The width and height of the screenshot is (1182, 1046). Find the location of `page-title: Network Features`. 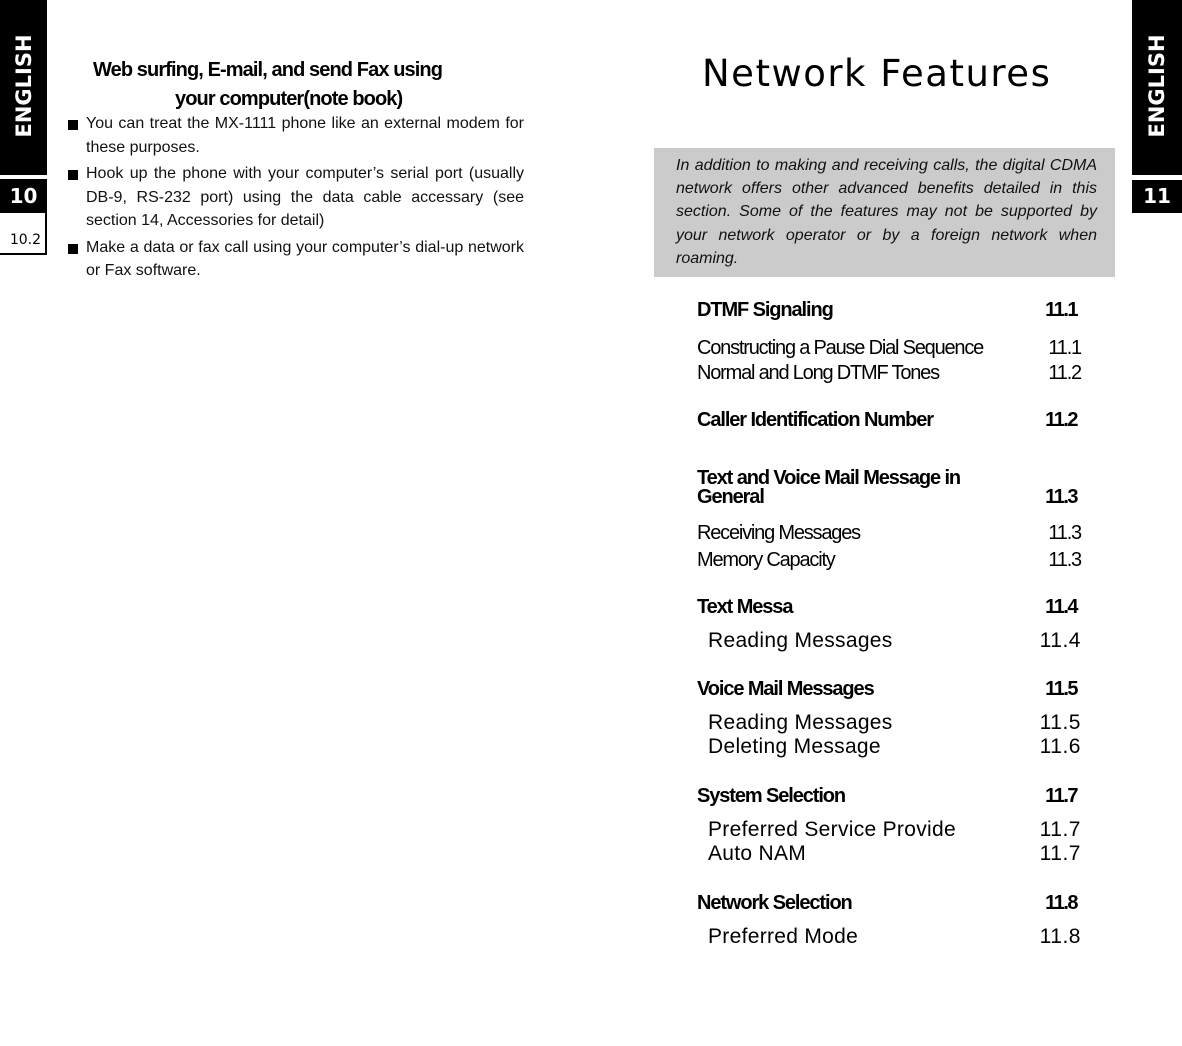

page-title: Network Features is located at coordinates (877, 73).